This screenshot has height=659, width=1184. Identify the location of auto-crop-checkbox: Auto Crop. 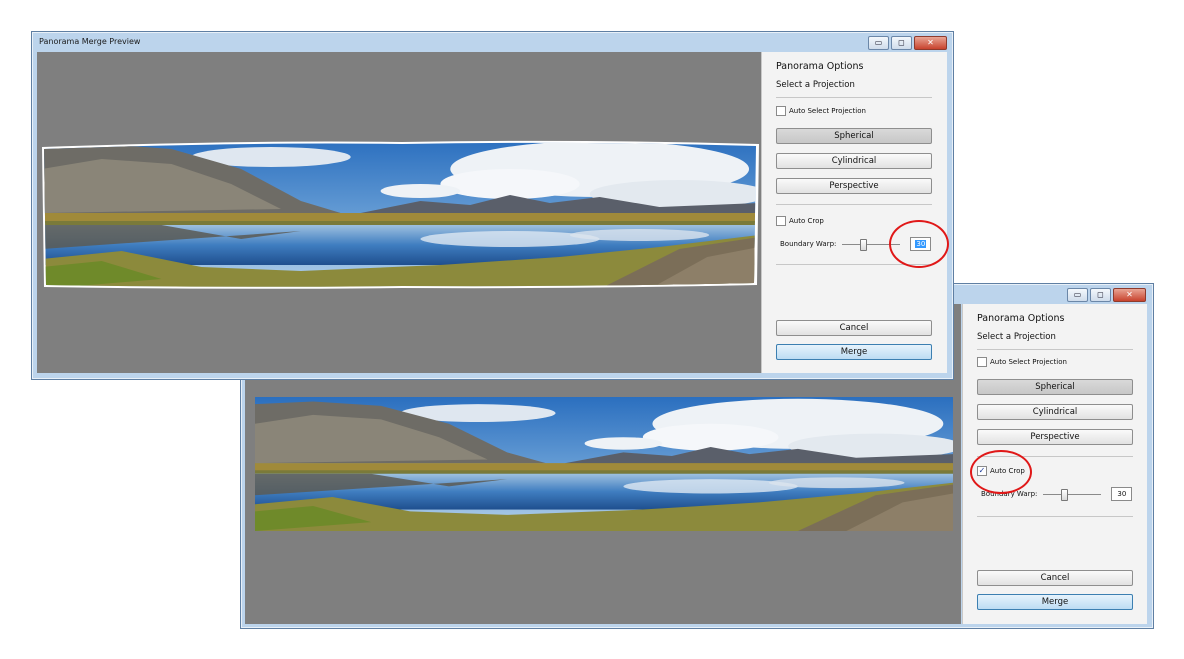
(800, 221).